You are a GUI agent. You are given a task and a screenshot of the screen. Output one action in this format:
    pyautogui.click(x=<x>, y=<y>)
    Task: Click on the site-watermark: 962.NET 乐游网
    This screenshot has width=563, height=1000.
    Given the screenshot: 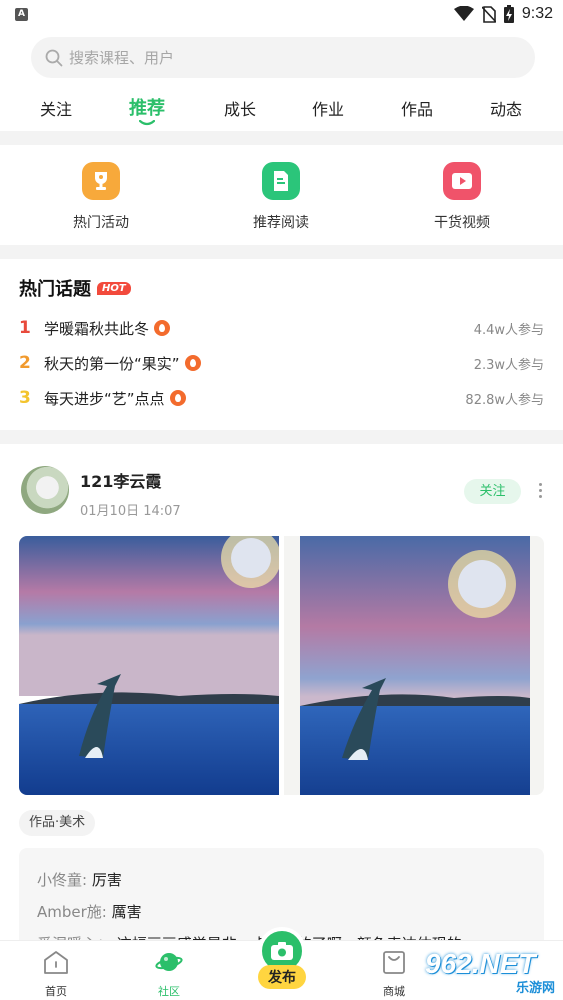 What is the action you would take?
    pyautogui.click(x=491, y=972)
    